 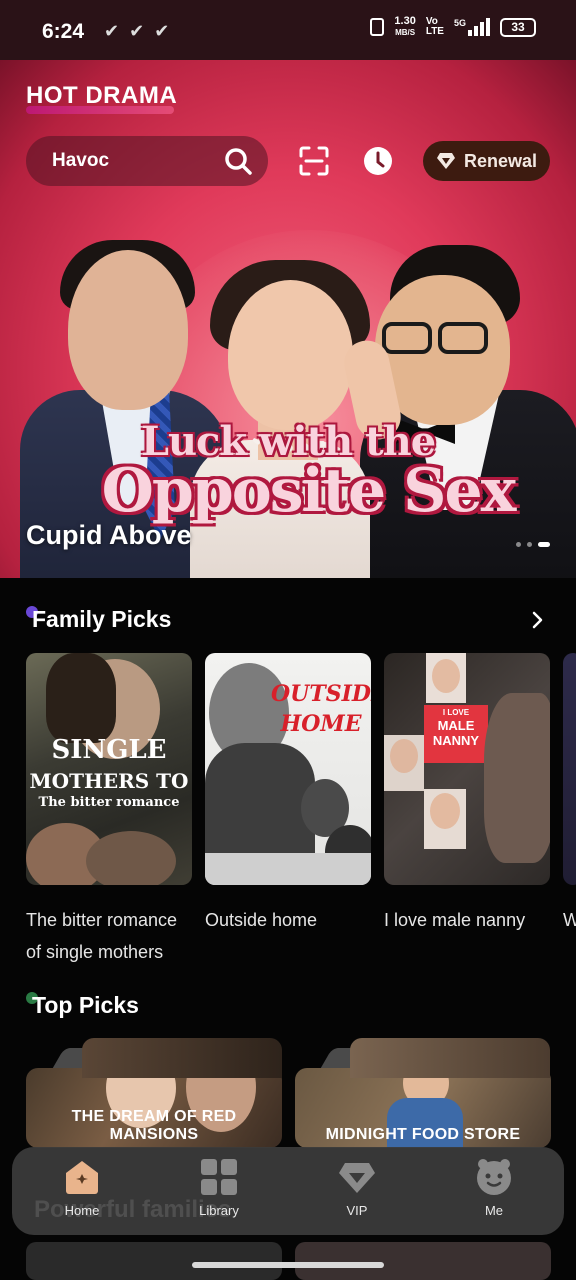 What do you see at coordinates (219, 1177) in the screenshot?
I see `library-icon` at bounding box center [219, 1177].